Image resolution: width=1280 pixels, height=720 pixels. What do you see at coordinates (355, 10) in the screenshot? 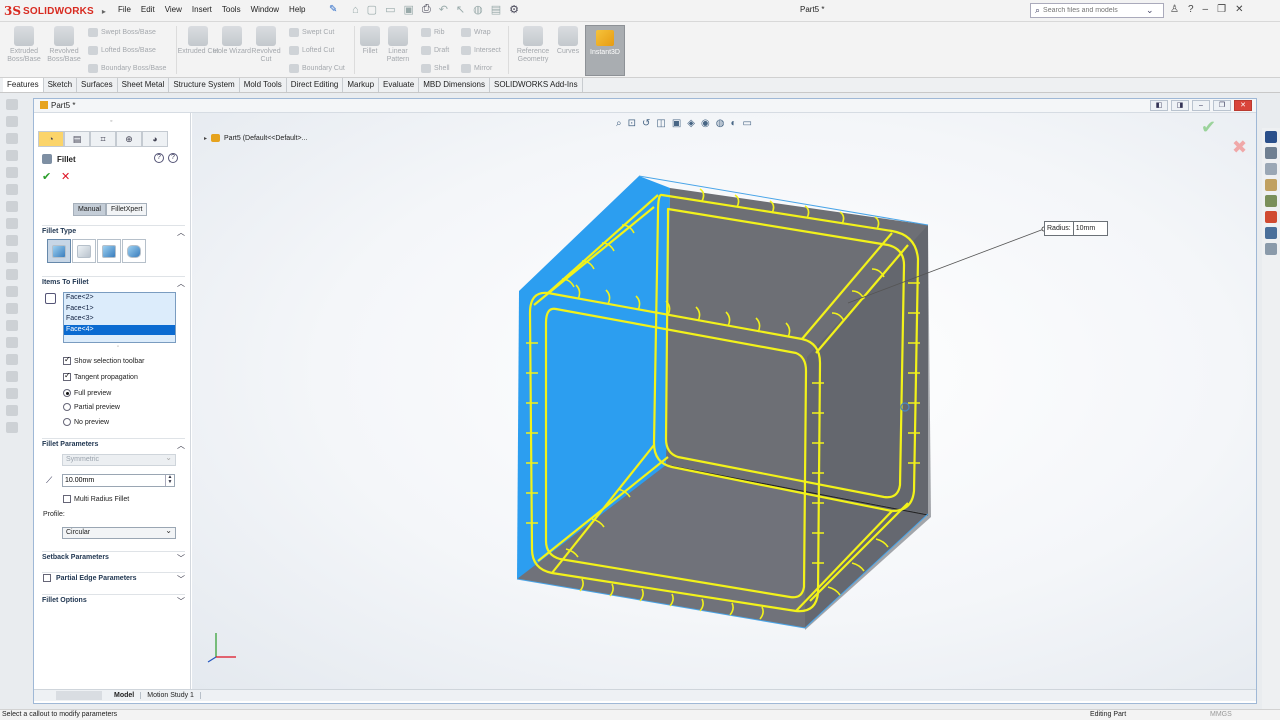
I see `home-icon: ⌂` at bounding box center [355, 10].